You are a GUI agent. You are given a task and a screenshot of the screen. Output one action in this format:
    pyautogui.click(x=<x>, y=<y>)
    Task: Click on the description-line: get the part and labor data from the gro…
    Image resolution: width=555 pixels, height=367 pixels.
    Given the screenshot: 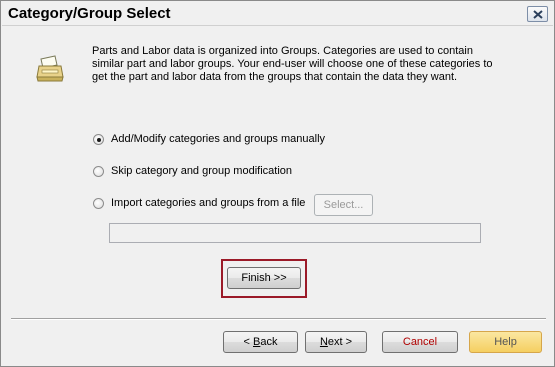 What is the action you would take?
    pyautogui.click(x=275, y=77)
    